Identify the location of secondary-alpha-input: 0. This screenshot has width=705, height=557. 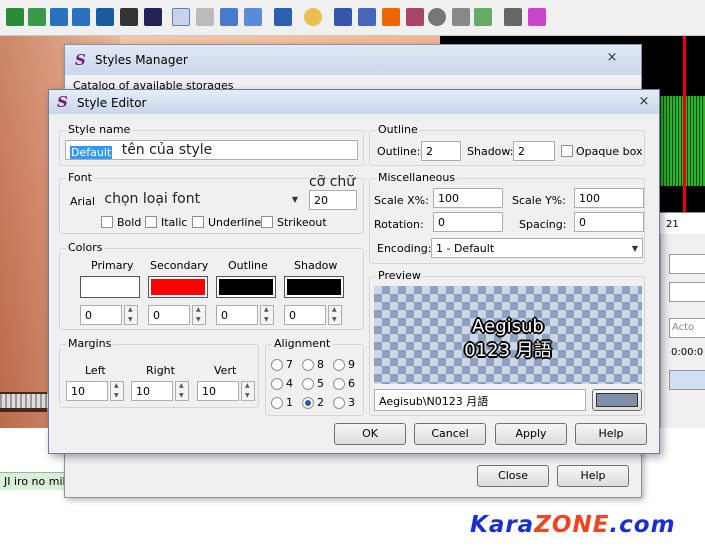
(169, 315).